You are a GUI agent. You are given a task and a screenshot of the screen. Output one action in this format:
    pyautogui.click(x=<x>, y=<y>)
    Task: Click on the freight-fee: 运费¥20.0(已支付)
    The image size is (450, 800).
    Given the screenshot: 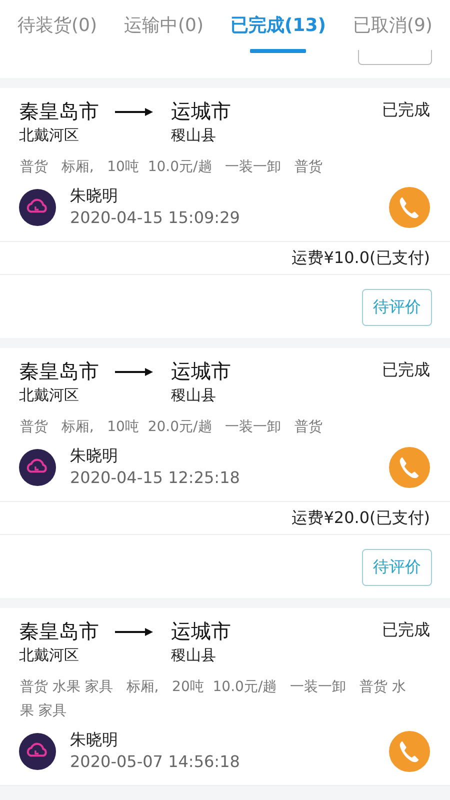 What is the action you would take?
    pyautogui.click(x=225, y=518)
    